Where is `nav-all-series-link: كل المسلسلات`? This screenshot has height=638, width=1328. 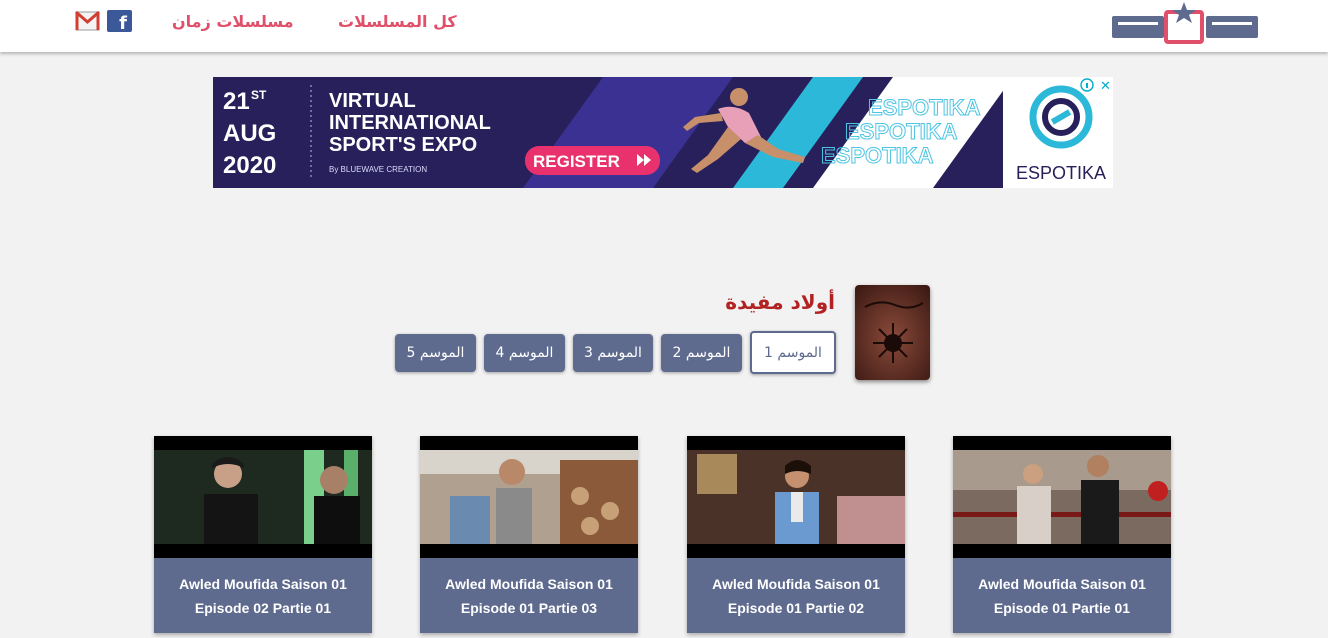 nav-all-series-link: كل المسلسلات is located at coordinates (397, 21).